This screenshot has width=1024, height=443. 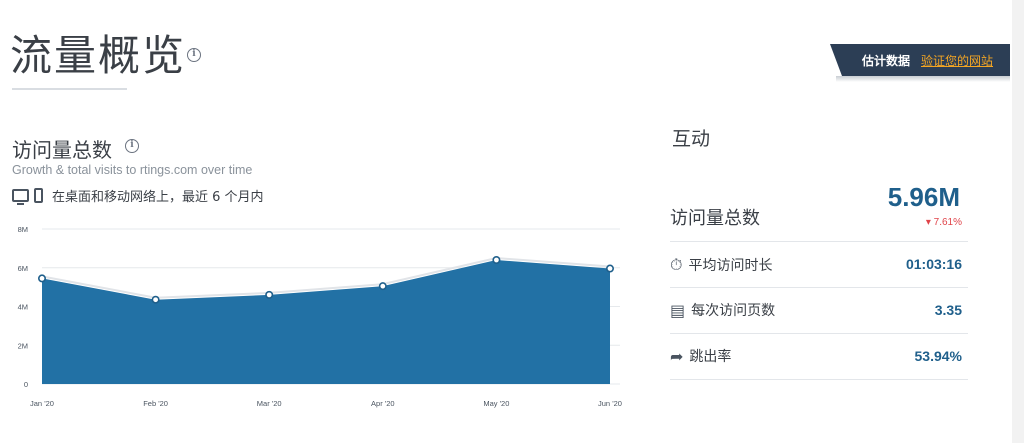 I want to click on pages-per-visit-label: ▤ 每次访问页数, so click(x=722, y=310).